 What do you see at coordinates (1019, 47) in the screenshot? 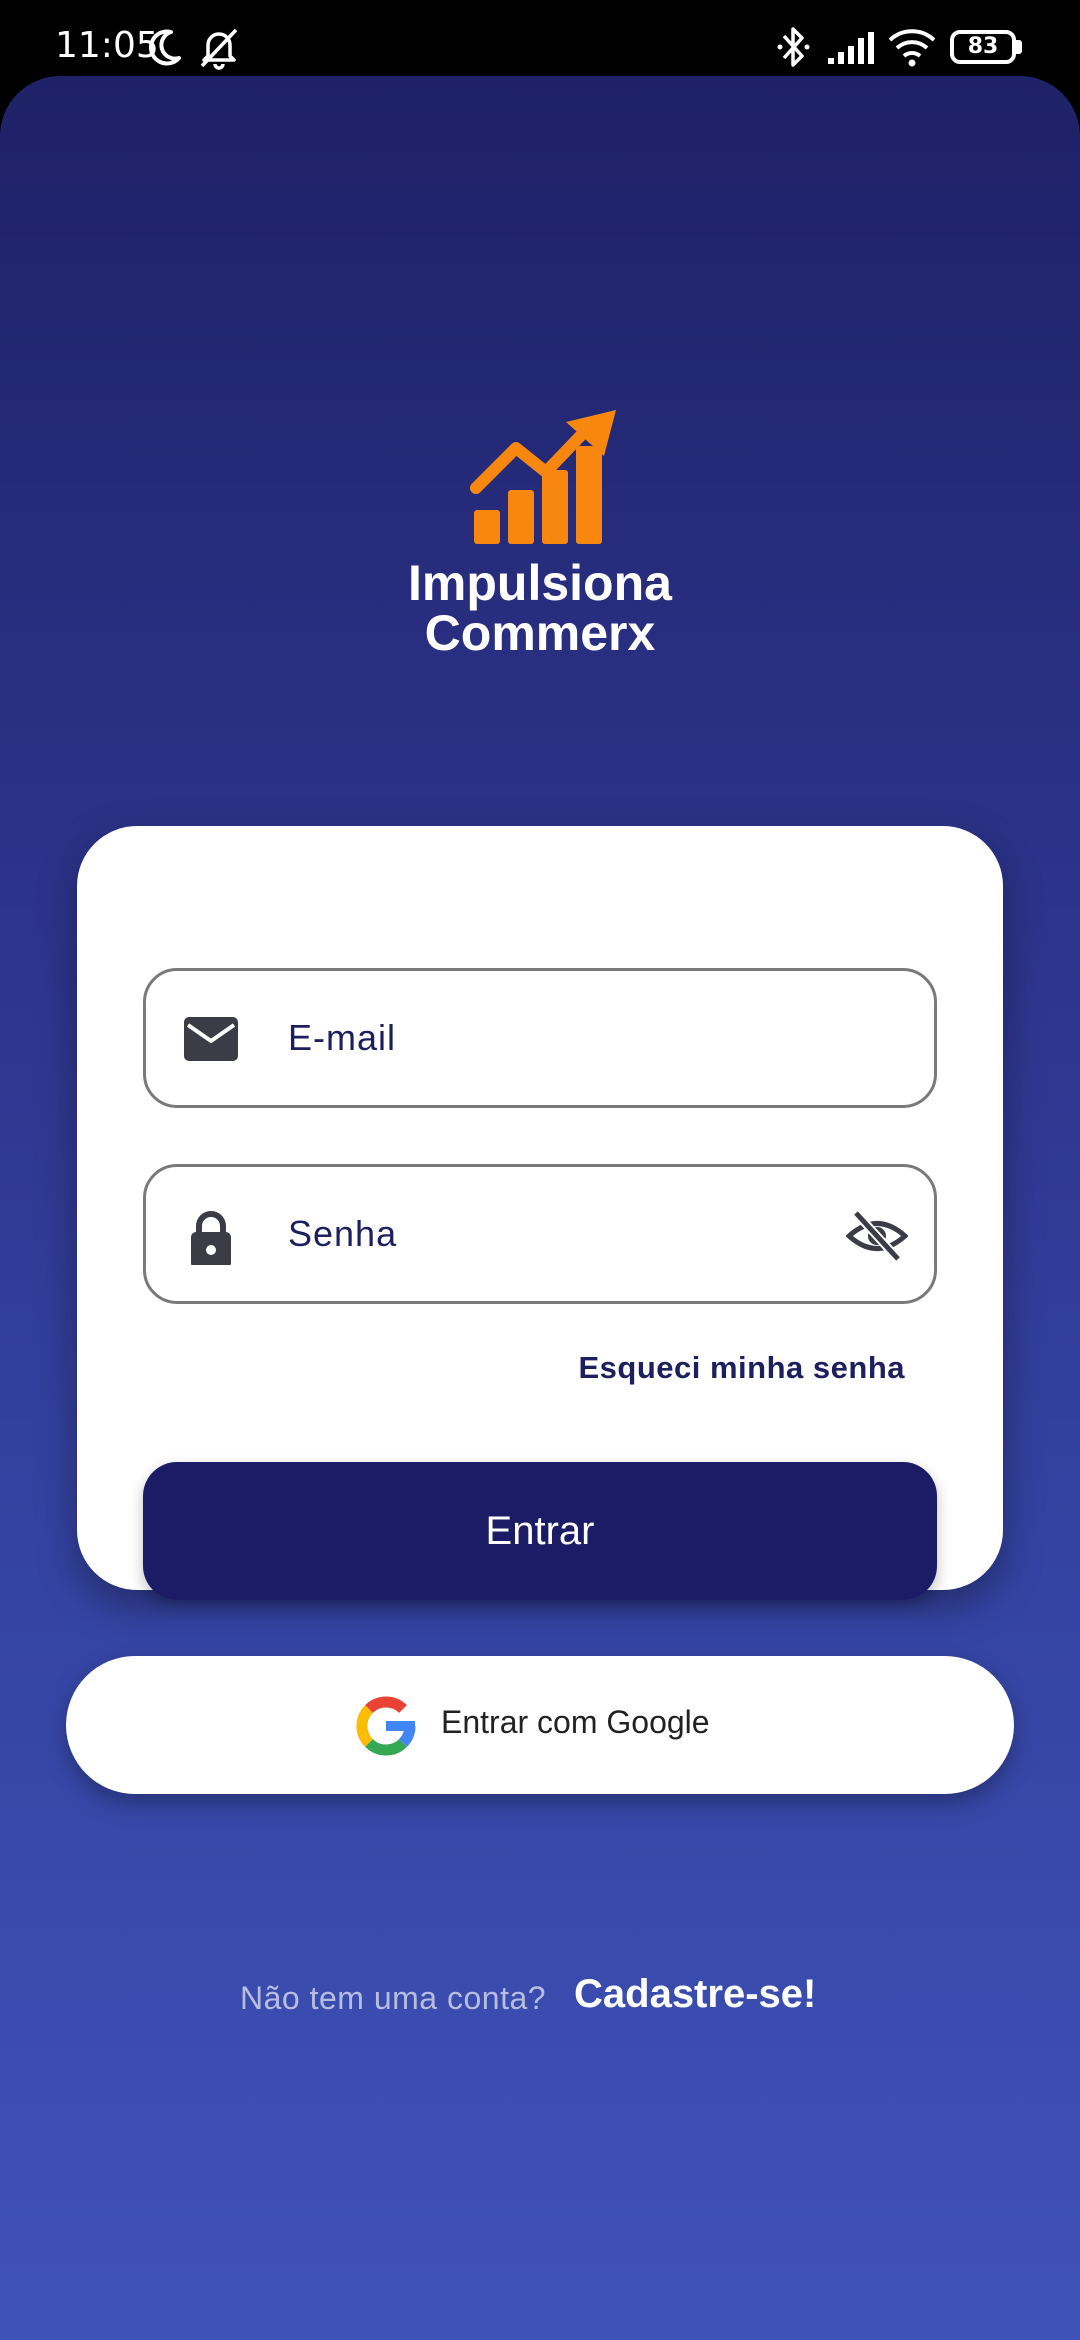
I see `battery-tip` at bounding box center [1019, 47].